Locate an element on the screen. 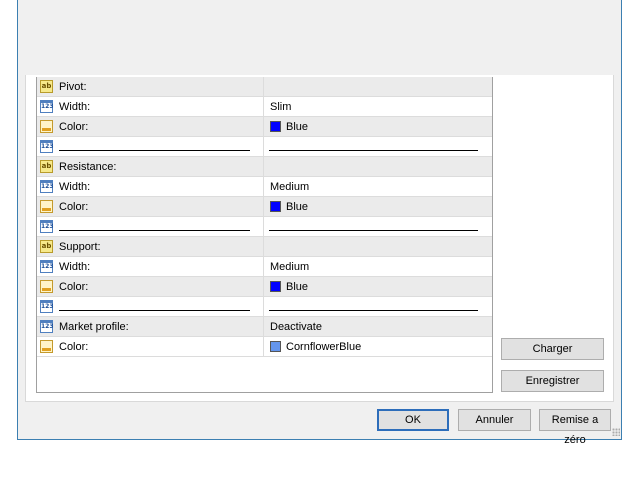 The height and width of the screenshot is (480, 640). property-row: ab Support: is located at coordinates (264, 247).